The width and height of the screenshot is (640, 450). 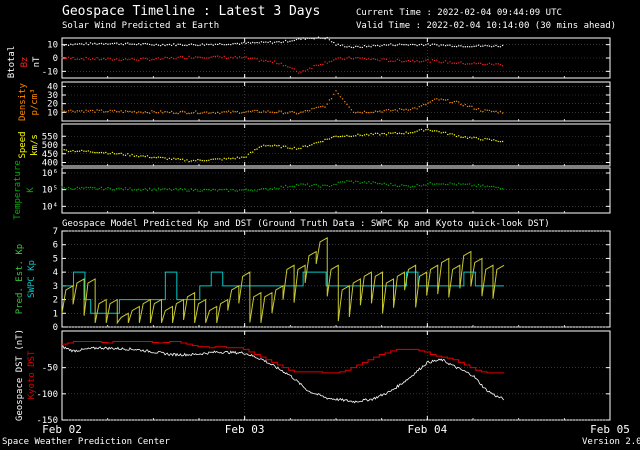 What do you see at coordinates (35, 145) in the screenshot?
I see `speed-unit-label: km/s` at bounding box center [35, 145].